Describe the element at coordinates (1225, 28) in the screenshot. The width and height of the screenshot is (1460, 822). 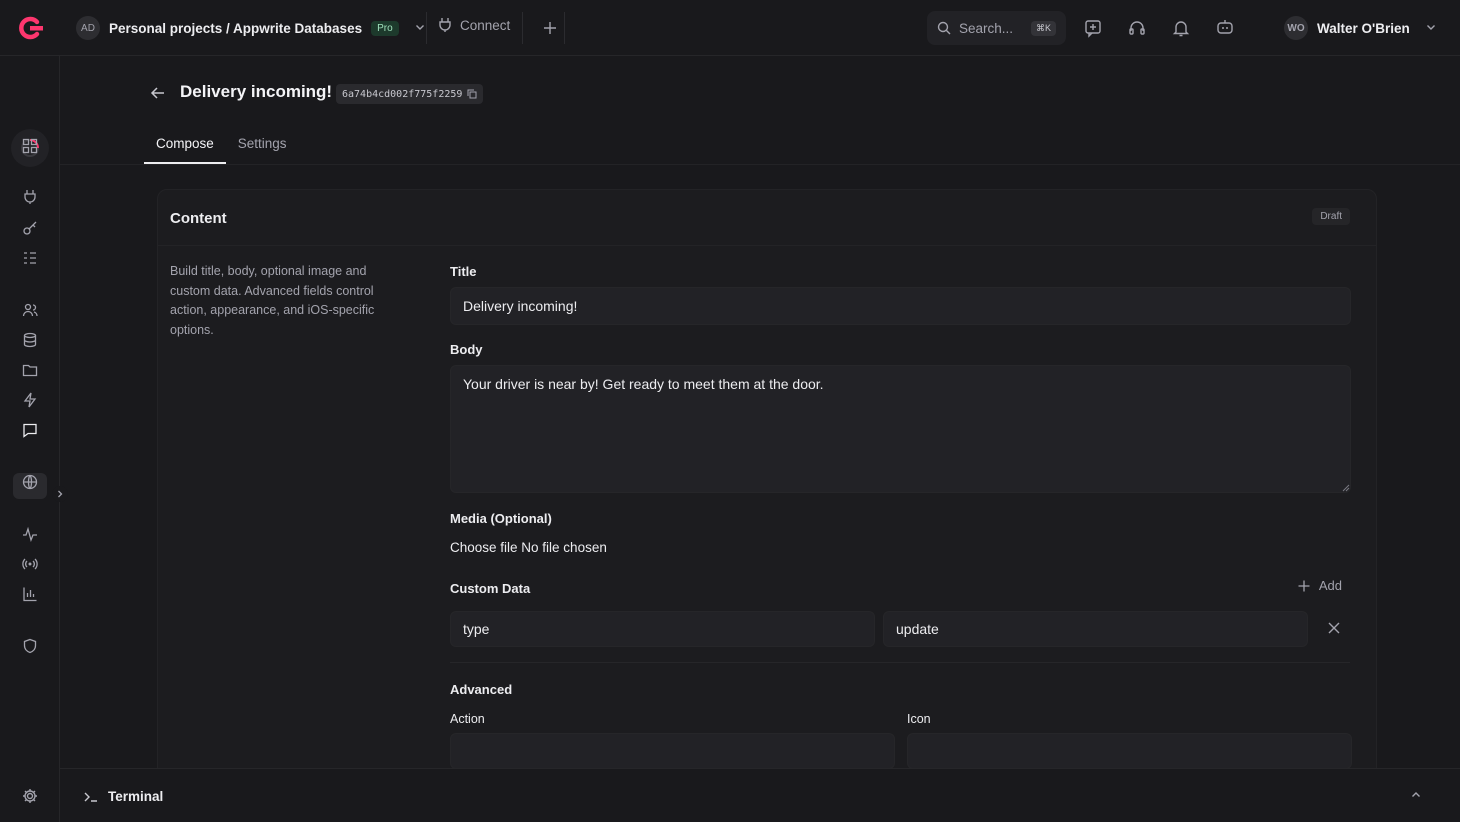
I see `assistant-icon` at that location.